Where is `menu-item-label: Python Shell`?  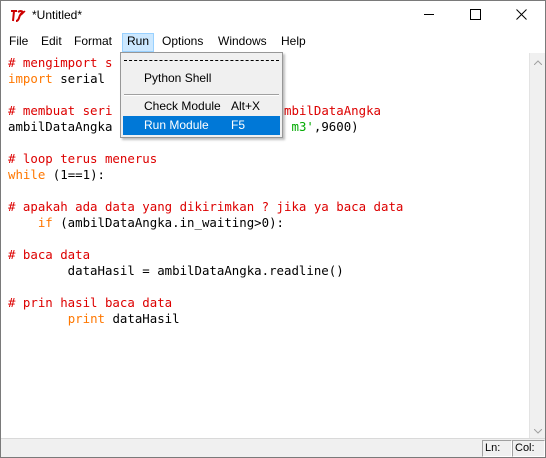
menu-item-label: Python Shell is located at coordinates (178, 78).